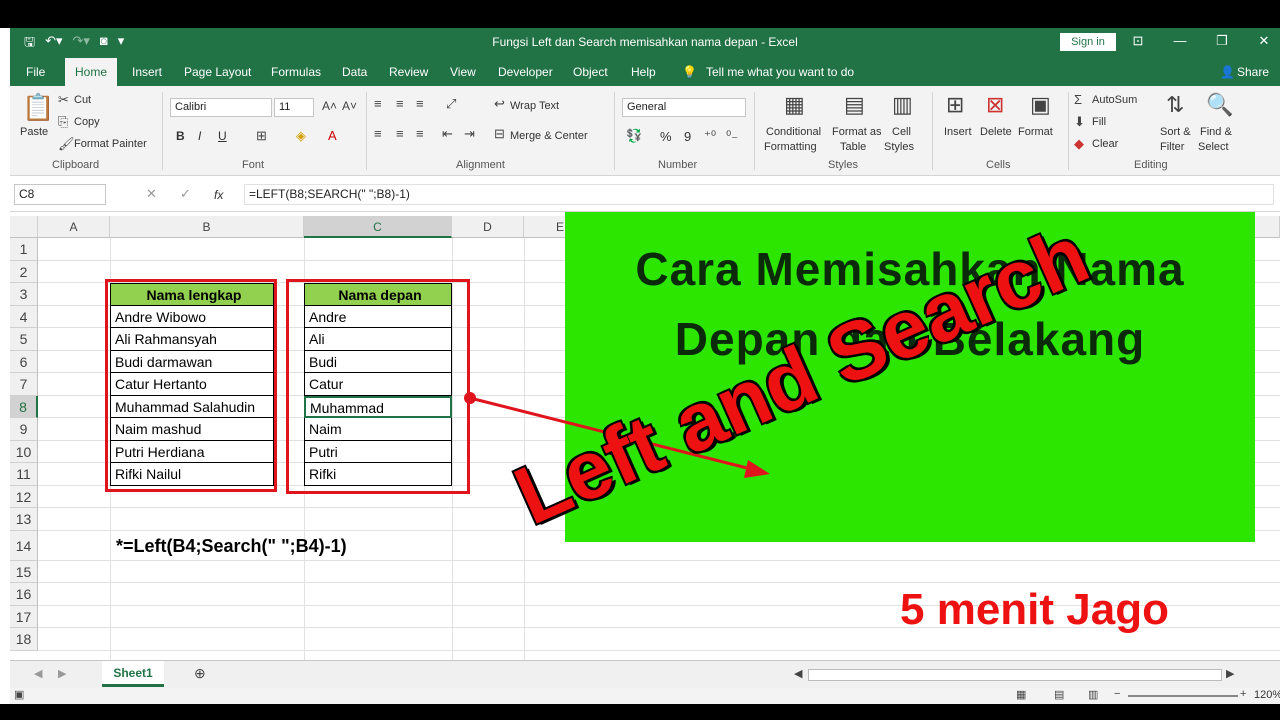 This screenshot has width=1280, height=720. What do you see at coordinates (62, 673) in the screenshot?
I see `scroll-right-icon: ▶` at bounding box center [62, 673].